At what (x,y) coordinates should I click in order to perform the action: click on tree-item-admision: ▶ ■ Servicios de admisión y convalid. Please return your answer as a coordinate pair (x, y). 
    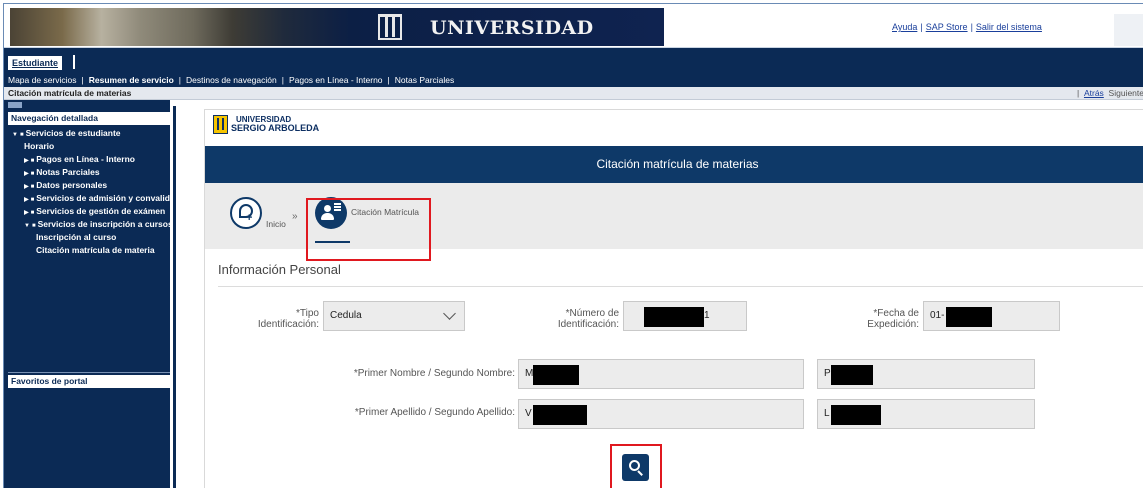
    Looking at the image, I should click on (97, 198).